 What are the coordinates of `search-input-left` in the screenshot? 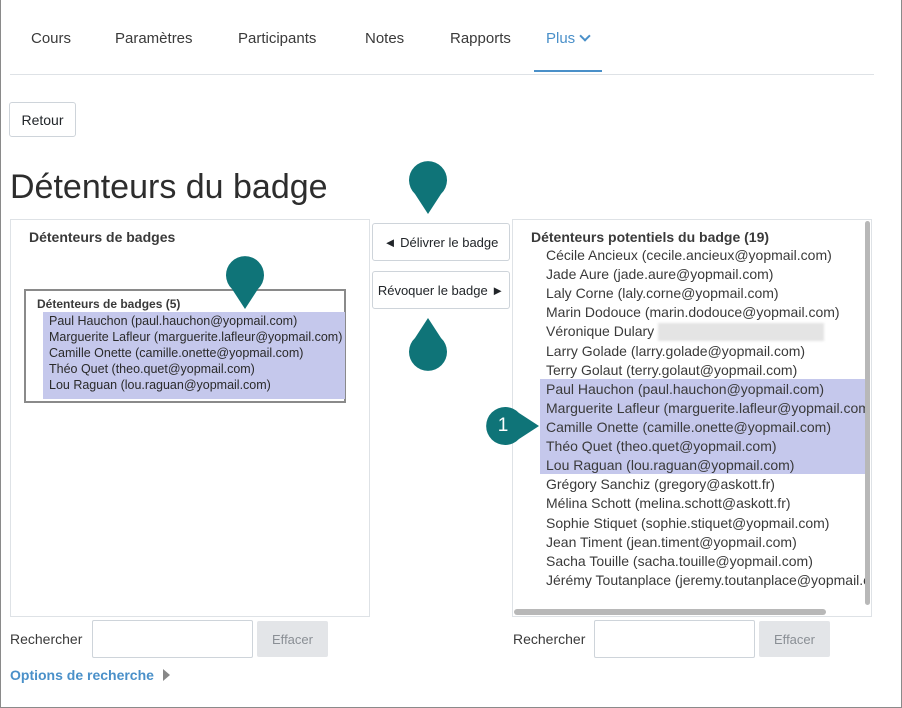 It's located at (172, 639).